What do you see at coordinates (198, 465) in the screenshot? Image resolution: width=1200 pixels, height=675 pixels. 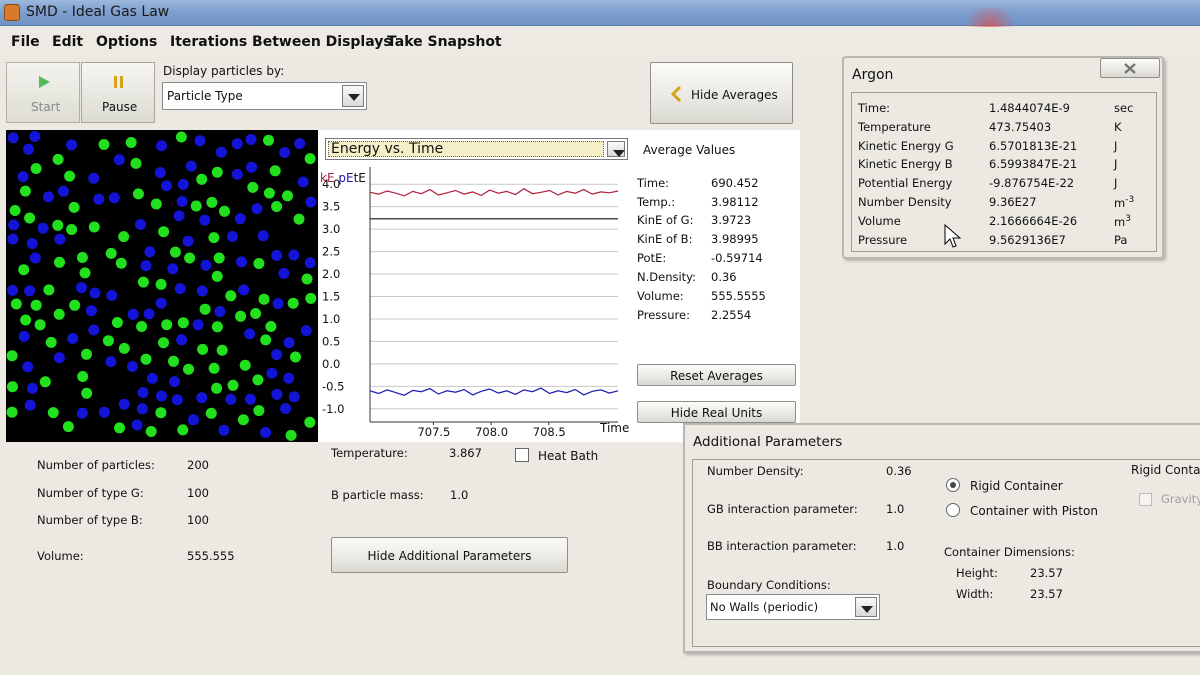 I see `stat-row-value: 200` at bounding box center [198, 465].